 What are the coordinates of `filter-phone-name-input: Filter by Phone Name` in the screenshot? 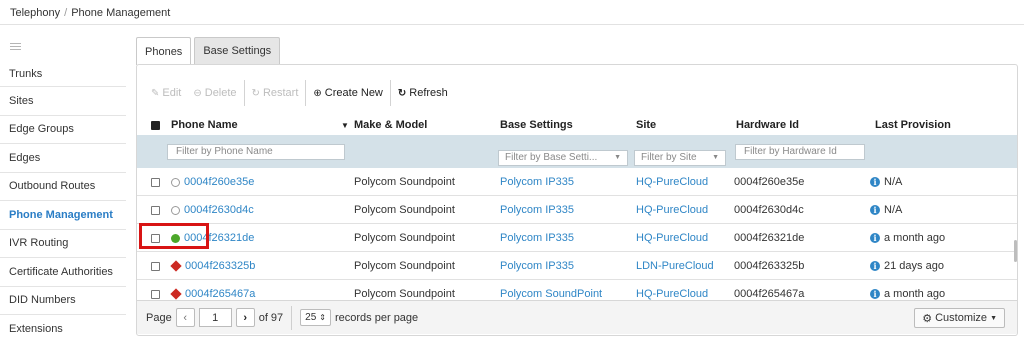 It's located at (256, 151).